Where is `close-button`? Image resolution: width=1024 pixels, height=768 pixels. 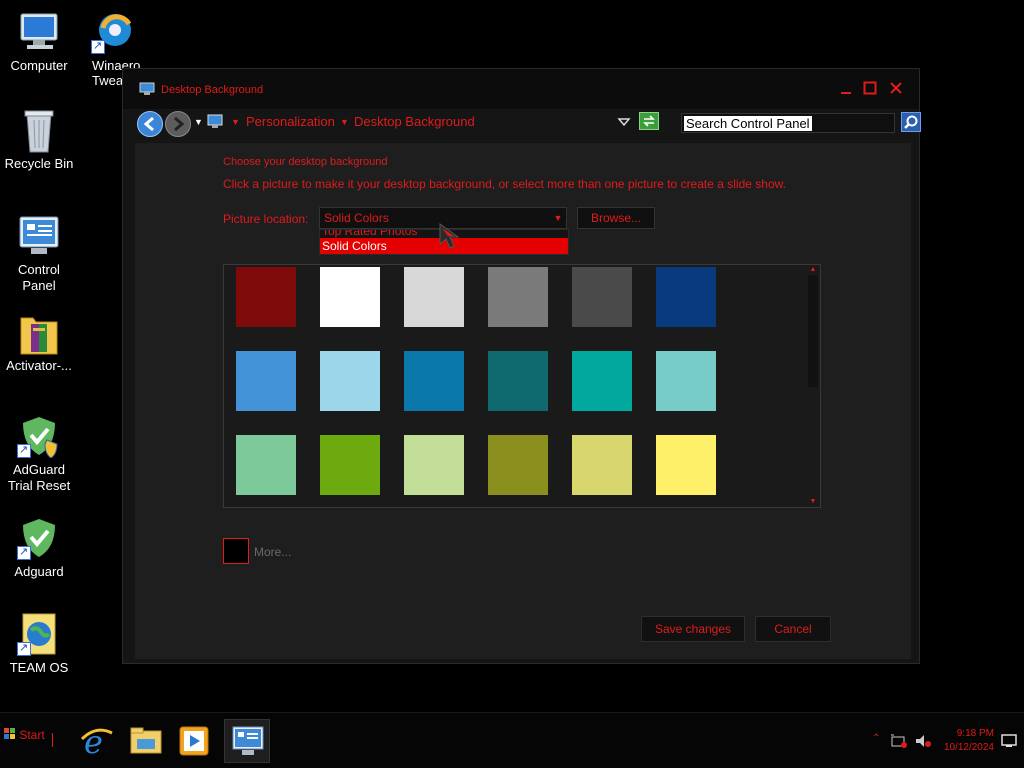
close-button is located at coordinates (896, 89).